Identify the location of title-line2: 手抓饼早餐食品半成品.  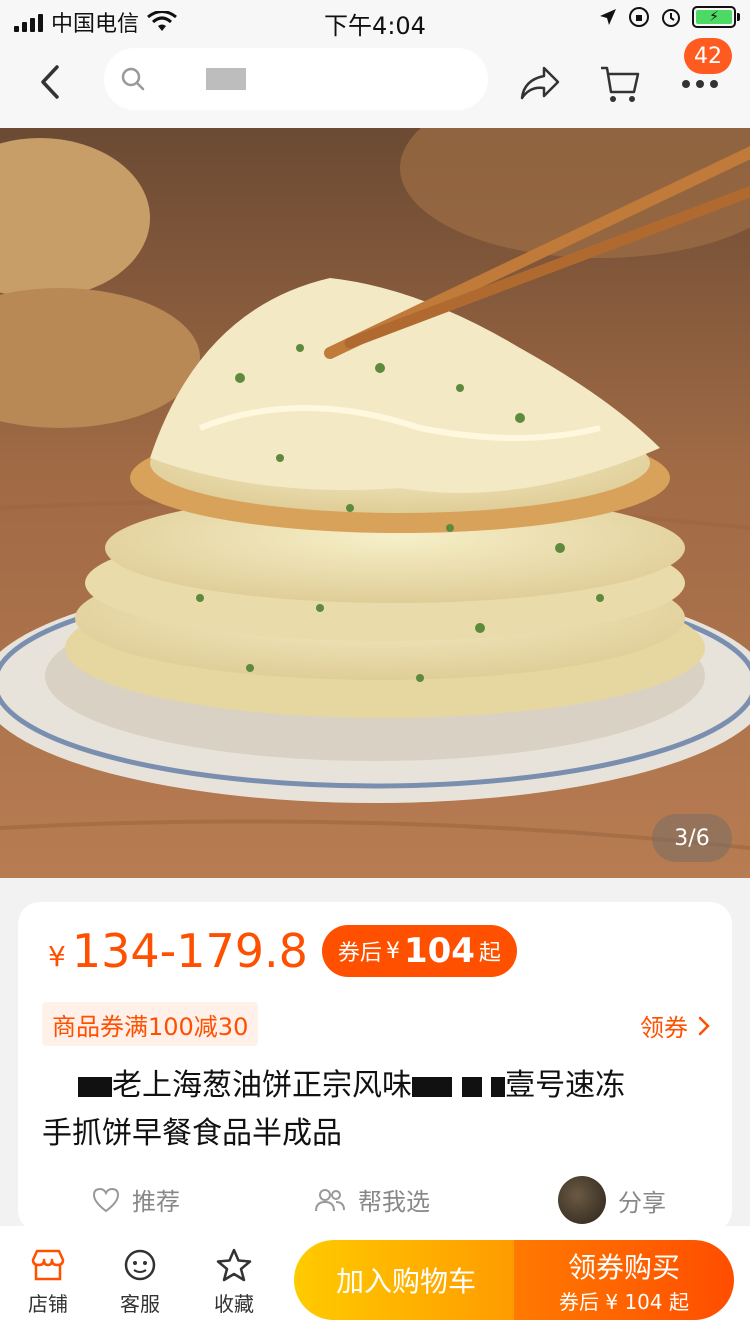
(192, 1133).